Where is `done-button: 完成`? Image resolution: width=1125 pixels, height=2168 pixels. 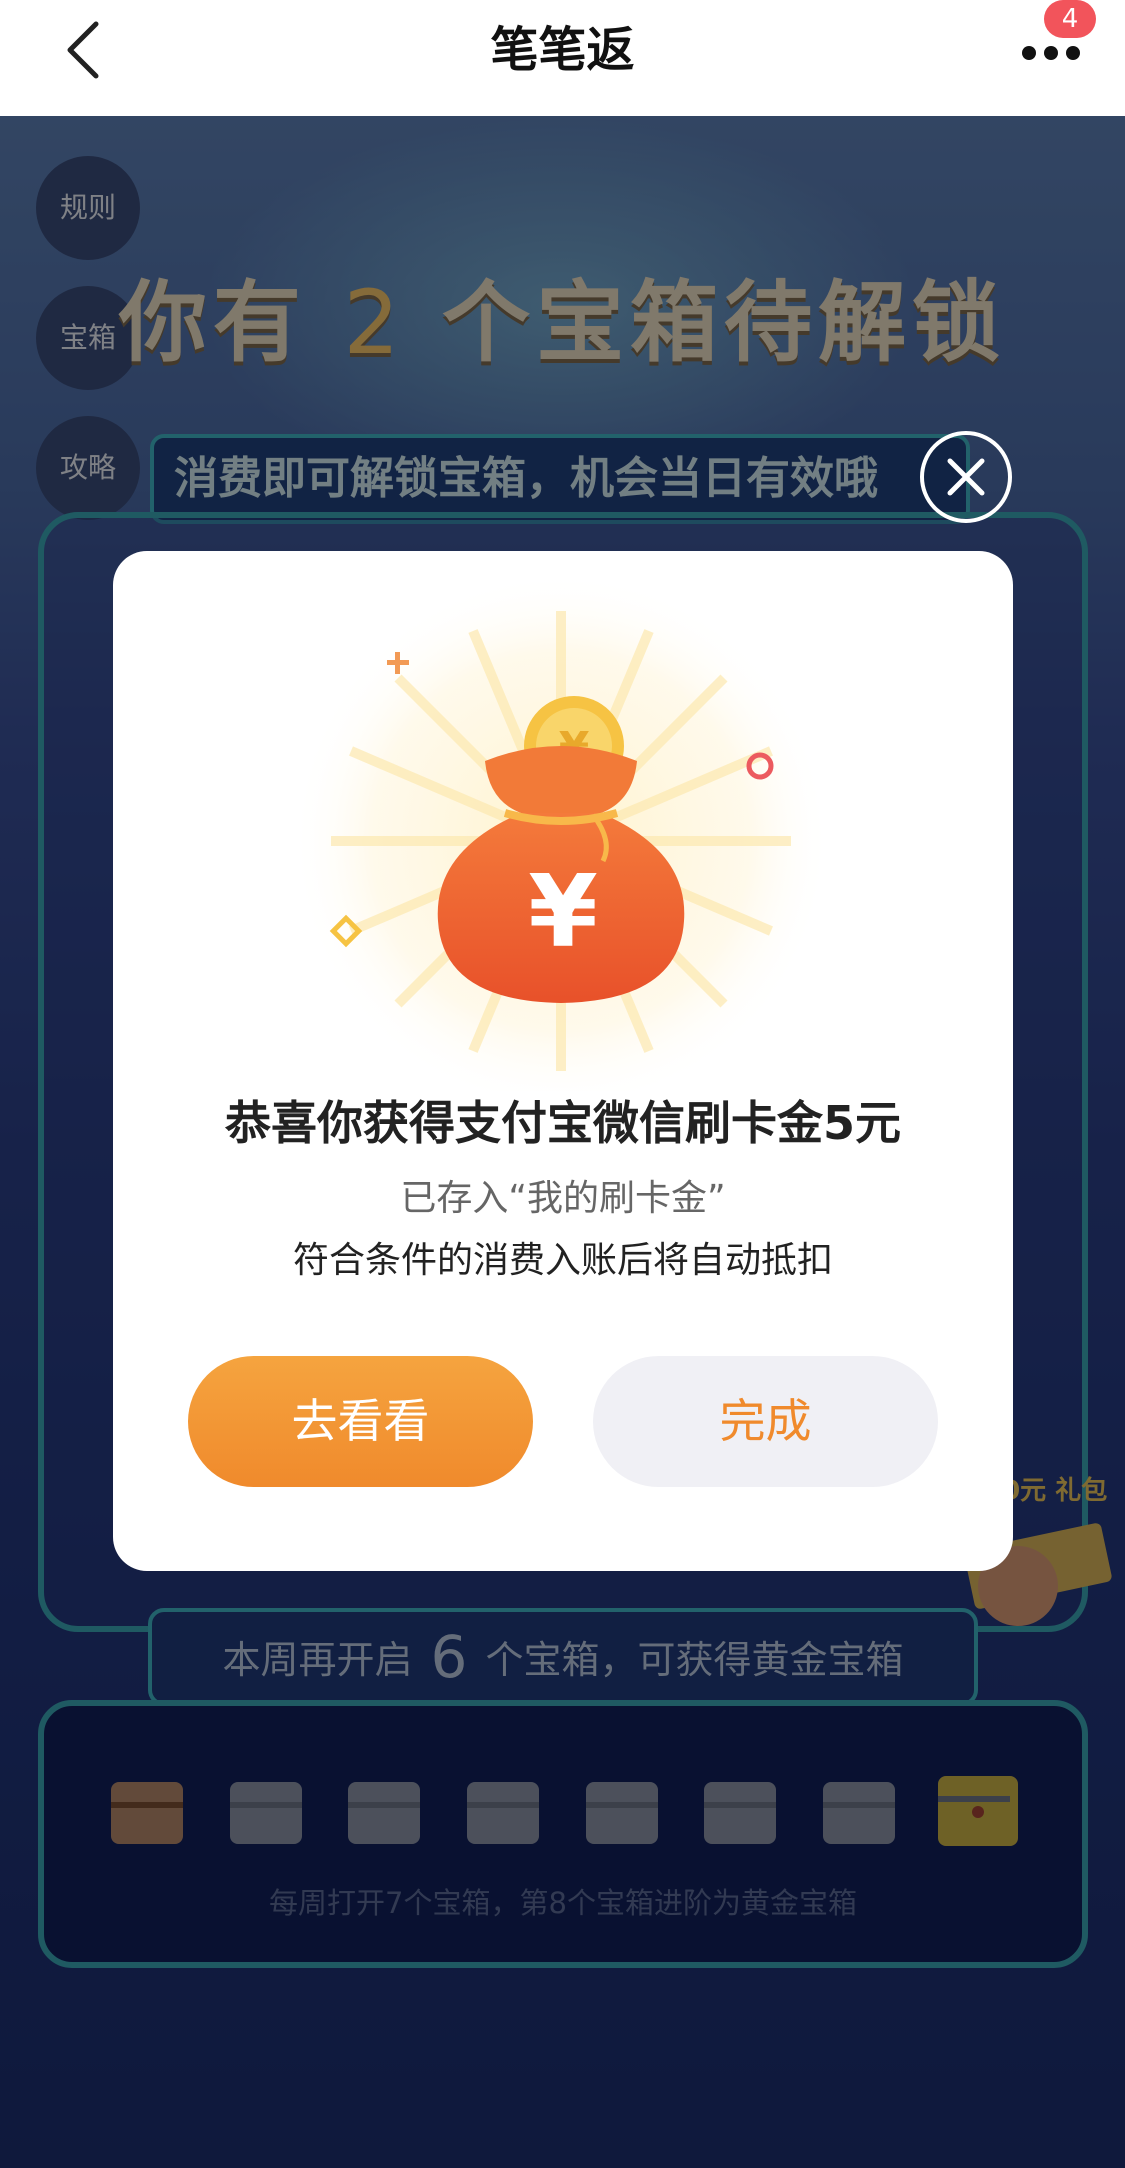 done-button: 完成 is located at coordinates (765, 1421).